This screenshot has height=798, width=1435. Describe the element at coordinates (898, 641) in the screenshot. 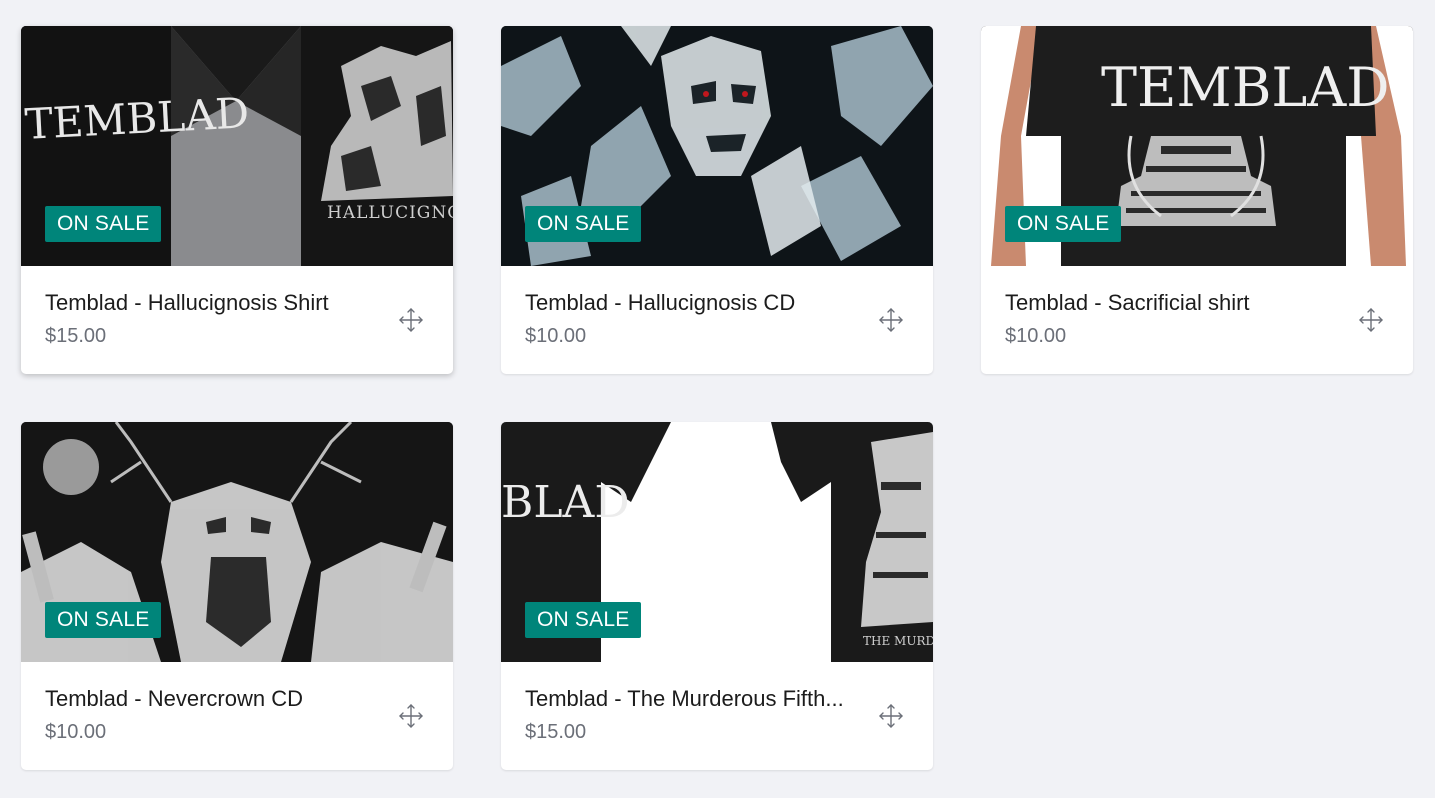

I see `svg-text: THE MURDE` at that location.